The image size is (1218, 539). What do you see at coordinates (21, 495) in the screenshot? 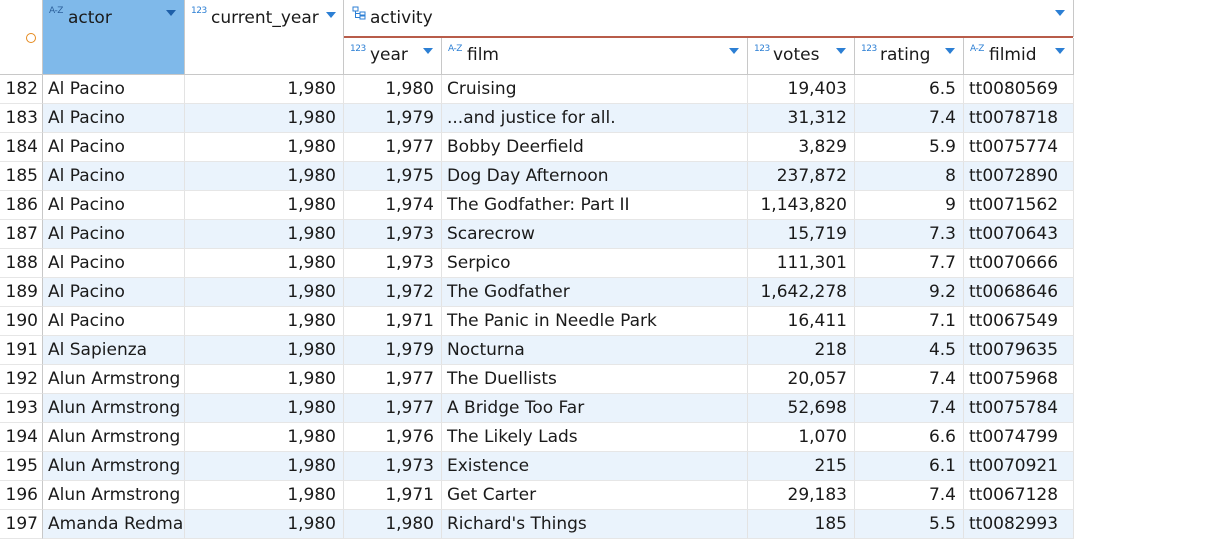
I see `row-number: 196` at bounding box center [21, 495].